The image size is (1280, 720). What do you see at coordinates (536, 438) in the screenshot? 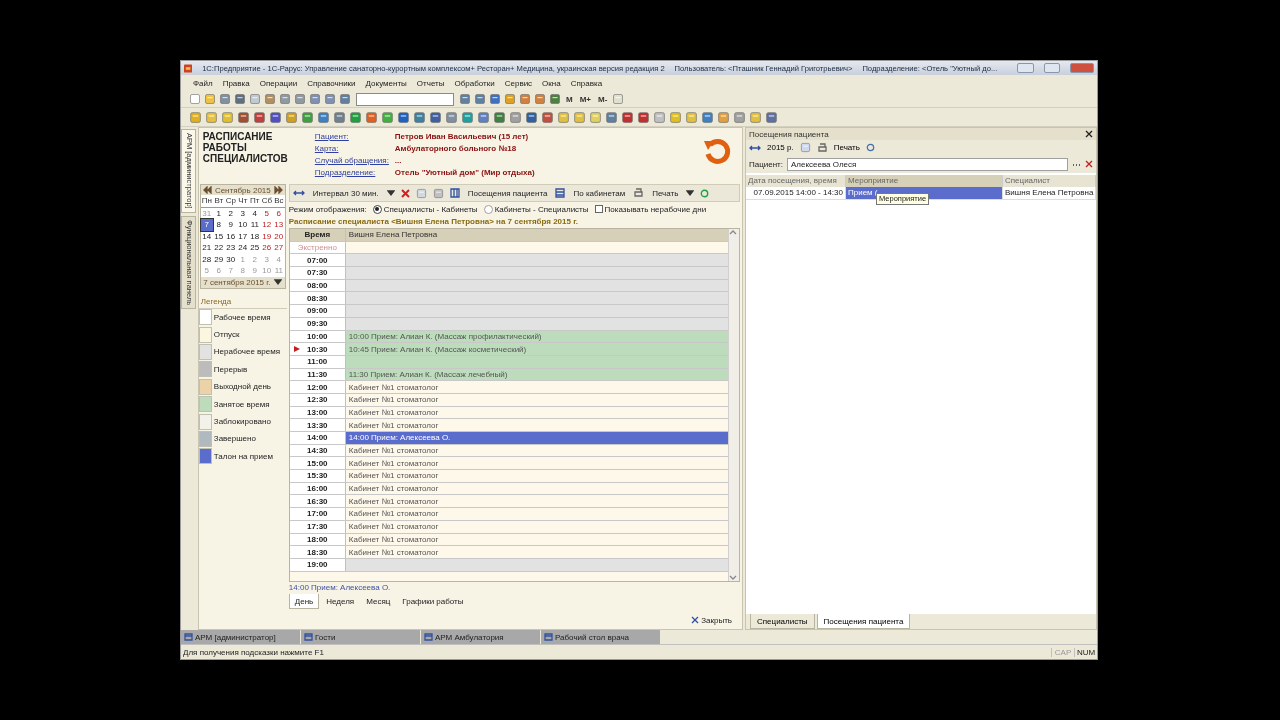
I see `slot-cell: 14:00 Прием: Алексеева О.` at bounding box center [536, 438].